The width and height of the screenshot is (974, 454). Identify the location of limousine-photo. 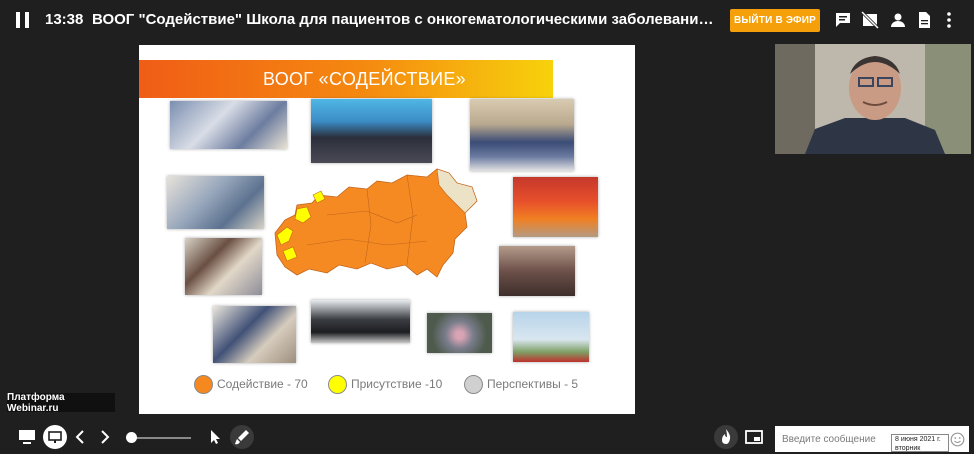
(360, 321).